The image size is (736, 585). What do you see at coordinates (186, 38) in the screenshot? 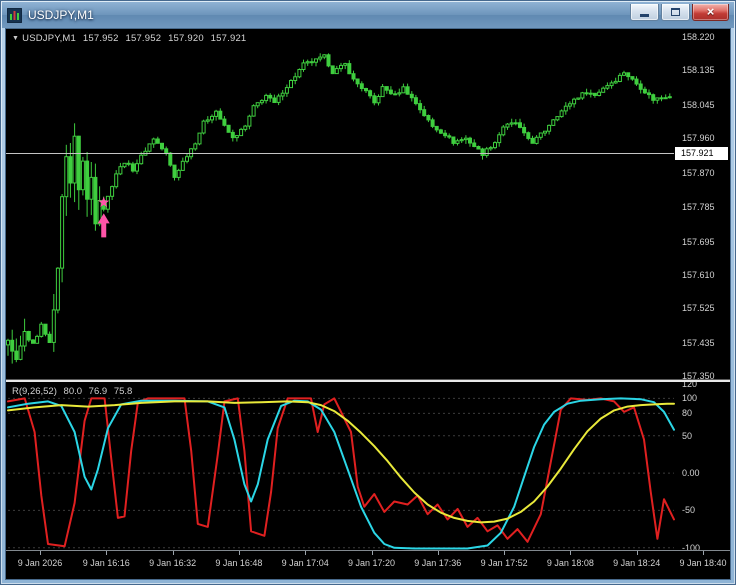
I see `header-low: 157.920` at bounding box center [186, 38].